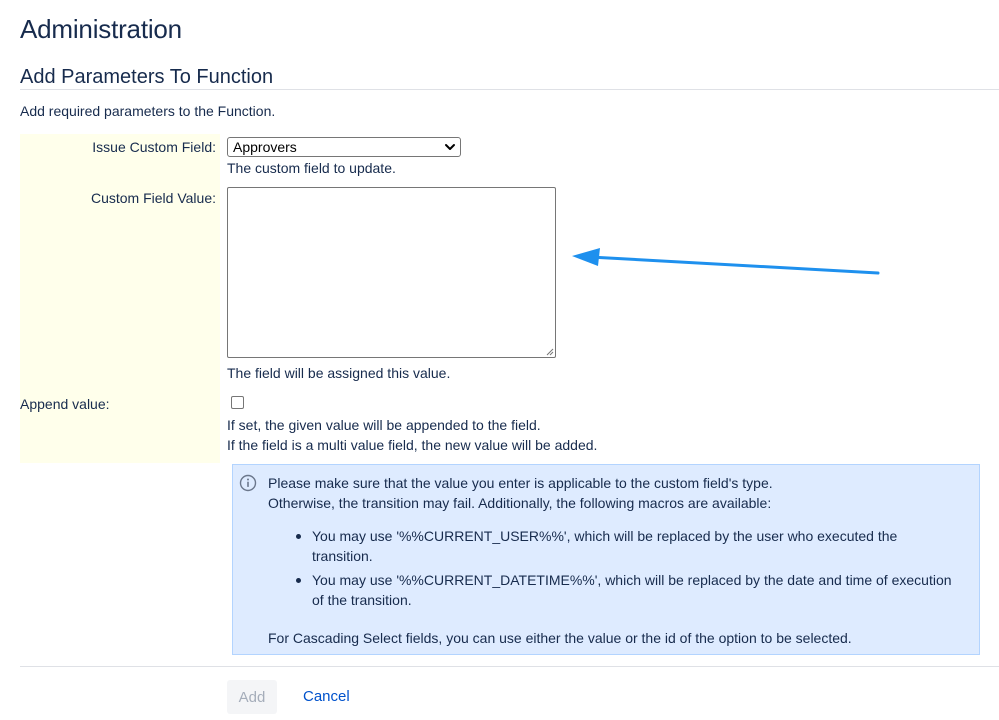 This screenshot has height=720, width=999. I want to click on resize-grip-icon, so click(549, 351).